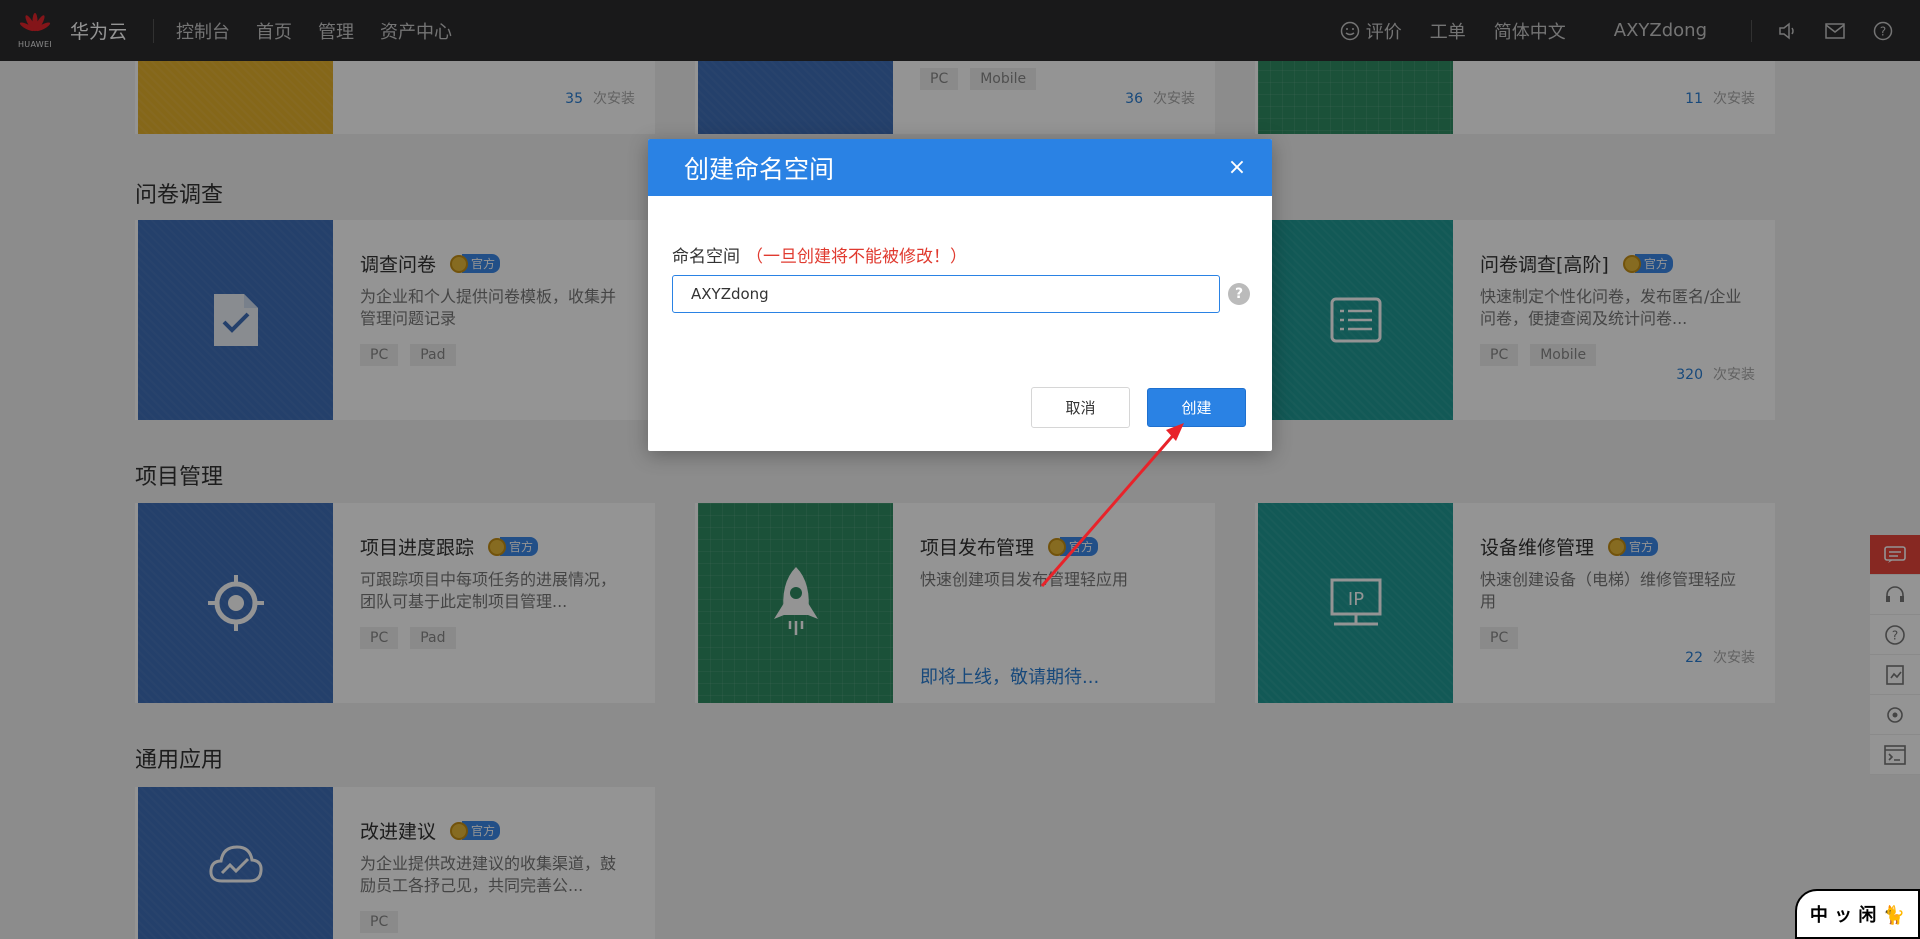 The height and width of the screenshot is (939, 1920). I want to click on cancel-button: 取消, so click(1080, 407).